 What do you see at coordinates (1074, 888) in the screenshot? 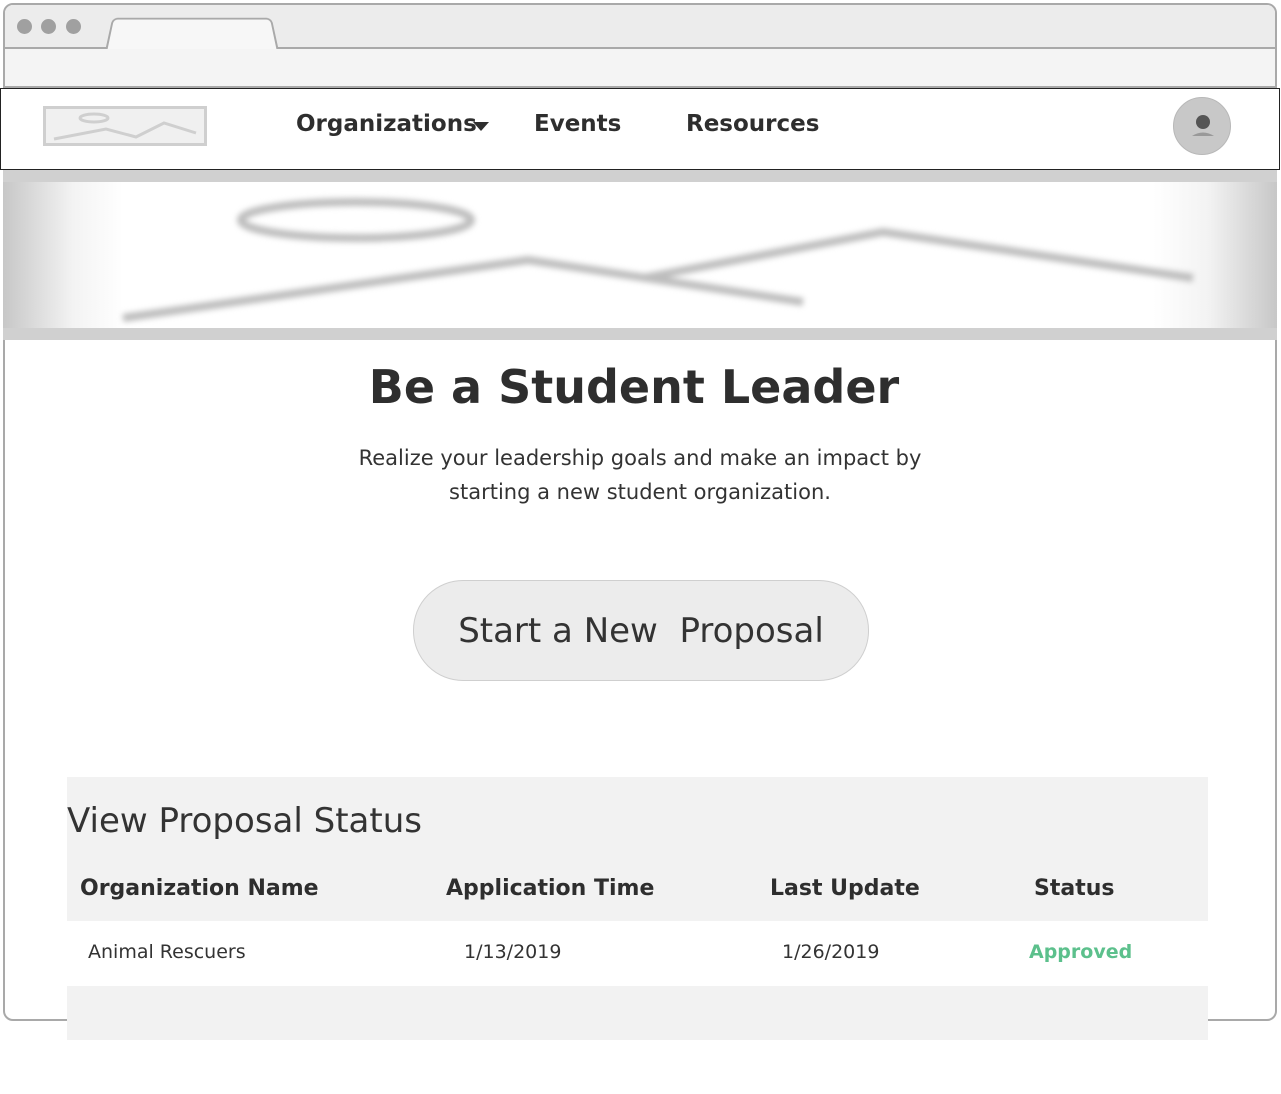
I see `column-header-status: Status` at bounding box center [1074, 888].